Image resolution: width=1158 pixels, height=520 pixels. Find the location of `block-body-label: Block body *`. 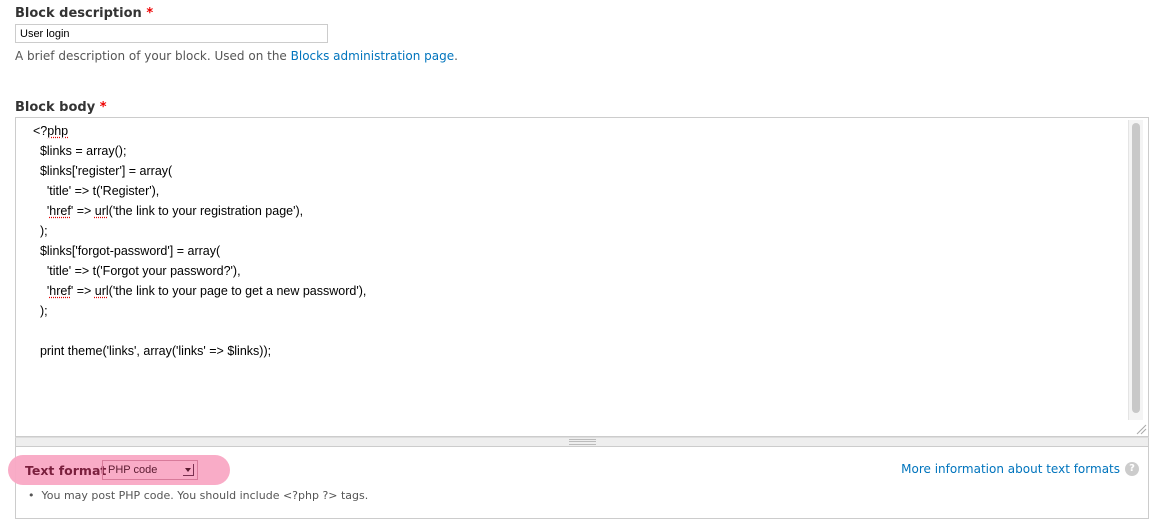

block-body-label: Block body * is located at coordinates (61, 107).